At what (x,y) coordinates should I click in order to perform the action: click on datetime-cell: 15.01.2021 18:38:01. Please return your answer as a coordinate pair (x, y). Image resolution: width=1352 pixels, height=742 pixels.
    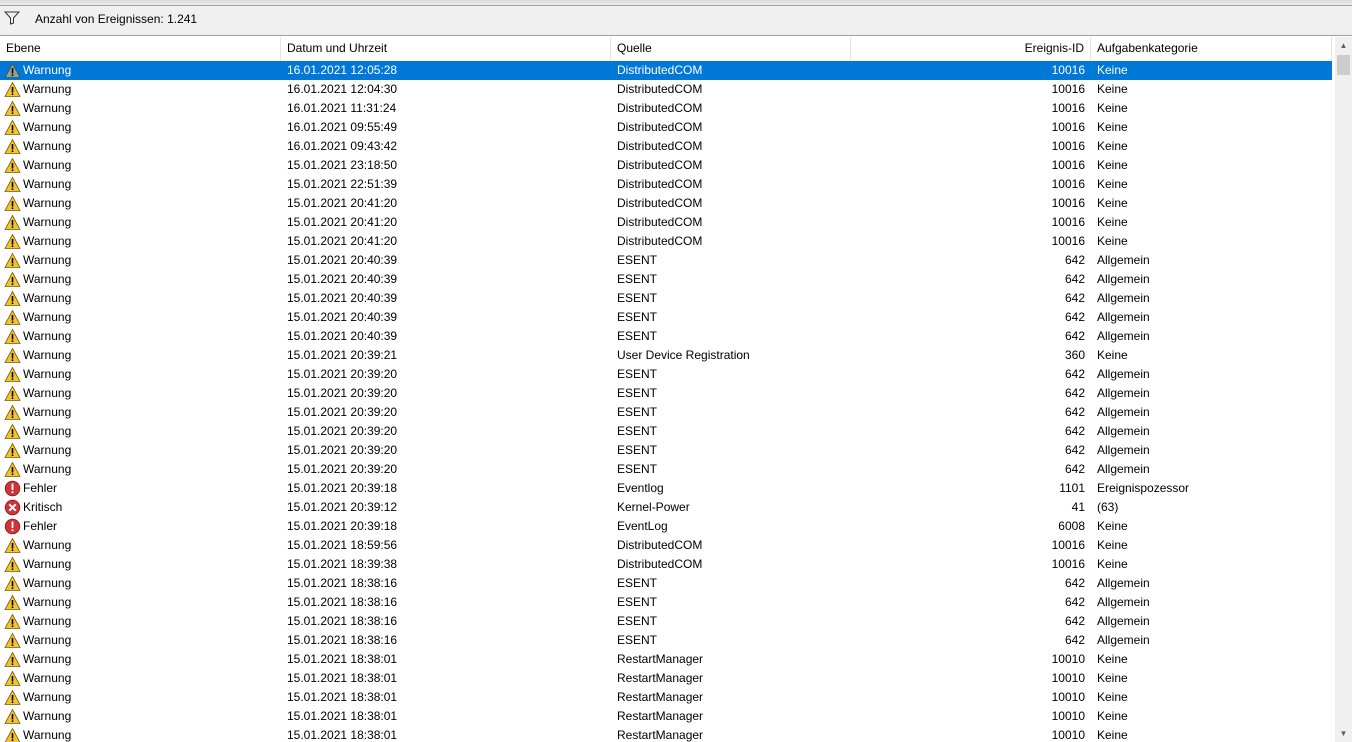
    Looking at the image, I should click on (342, 659).